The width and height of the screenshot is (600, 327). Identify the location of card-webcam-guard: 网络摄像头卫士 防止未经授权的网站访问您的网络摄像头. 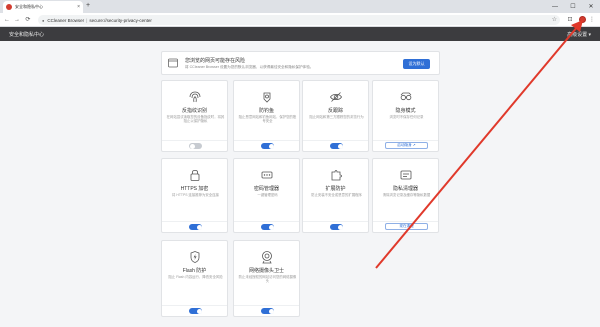
(266, 278).